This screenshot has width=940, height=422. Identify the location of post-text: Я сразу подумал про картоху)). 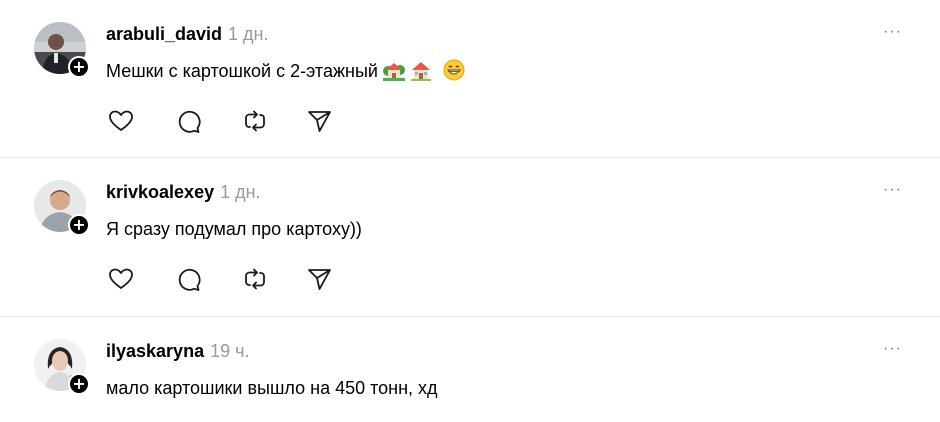
(234, 229).